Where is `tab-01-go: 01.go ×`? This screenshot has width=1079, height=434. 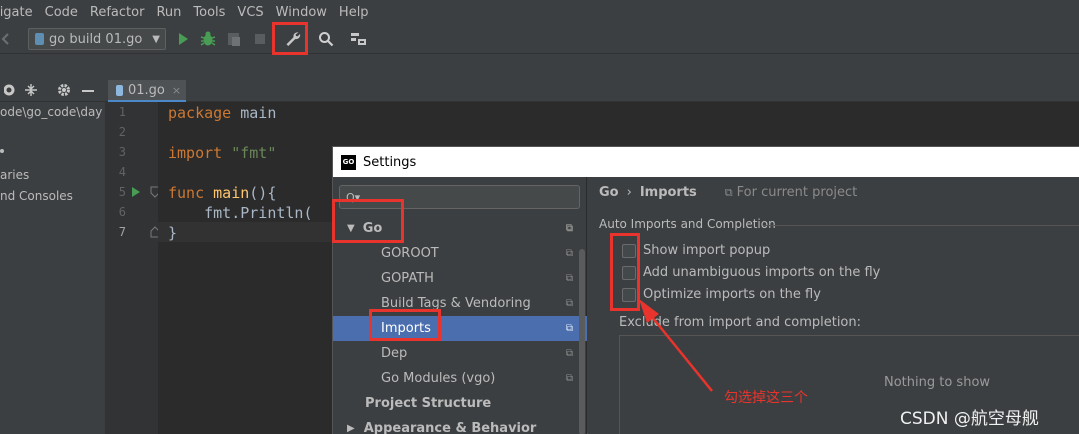
tab-01-go: 01.go × is located at coordinates (147, 91).